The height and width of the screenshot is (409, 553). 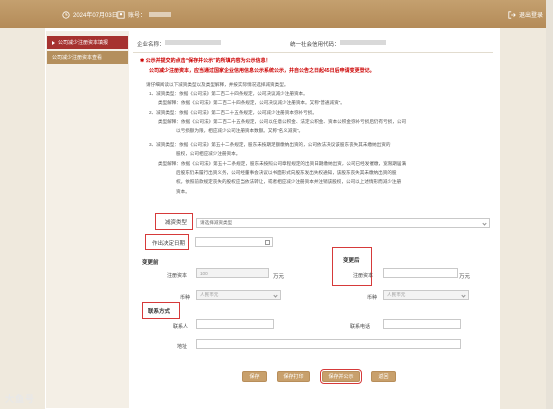 What do you see at coordinates (240, 130) in the screenshot?
I see `instruction-line: 以亏损额为限，相应减少公司注册资本数额。又称“名义减资”。` at bounding box center [240, 130].